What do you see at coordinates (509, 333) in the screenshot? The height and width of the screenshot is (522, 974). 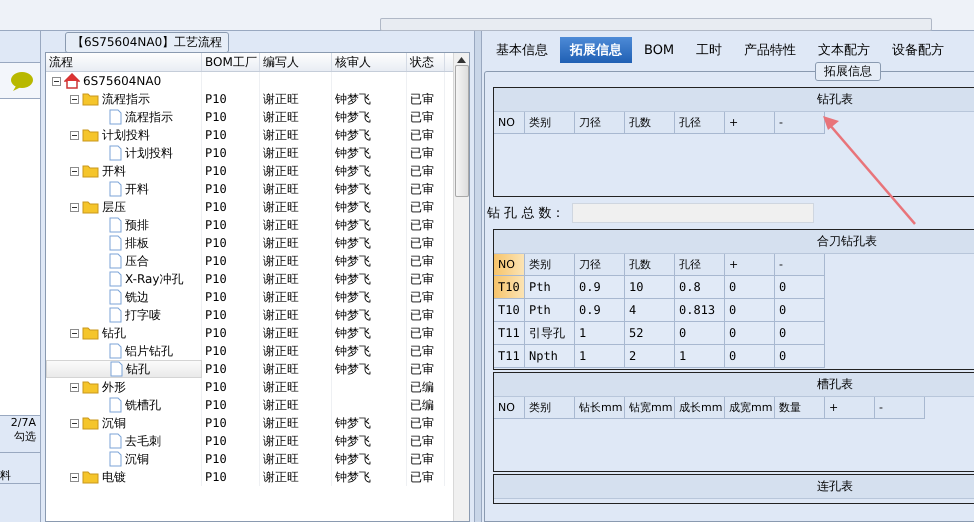 I see `table-cell: T11` at bounding box center [509, 333].